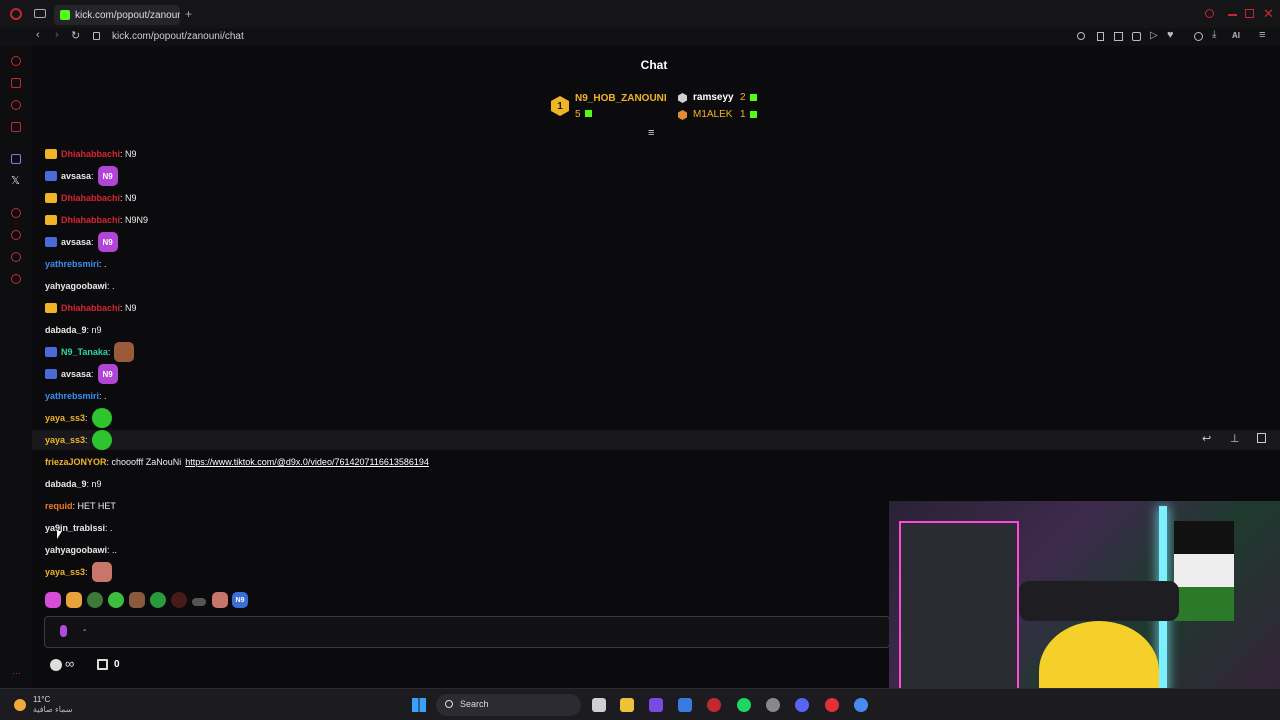  I want to click on emote-wave-icon, so click(158, 600).